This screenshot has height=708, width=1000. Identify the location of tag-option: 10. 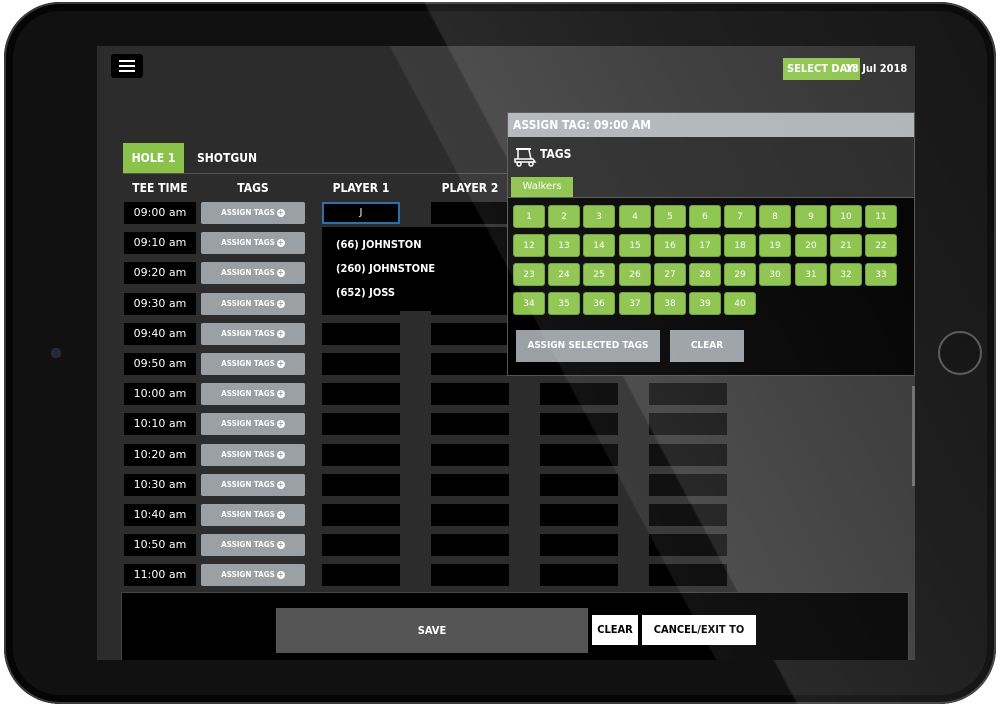
(846, 216).